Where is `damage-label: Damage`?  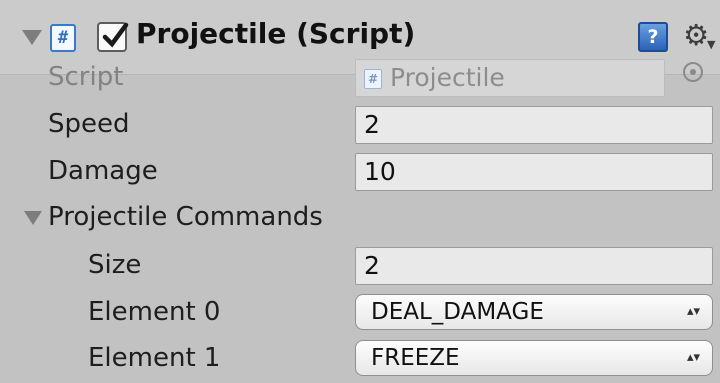 damage-label: Damage is located at coordinates (103, 171).